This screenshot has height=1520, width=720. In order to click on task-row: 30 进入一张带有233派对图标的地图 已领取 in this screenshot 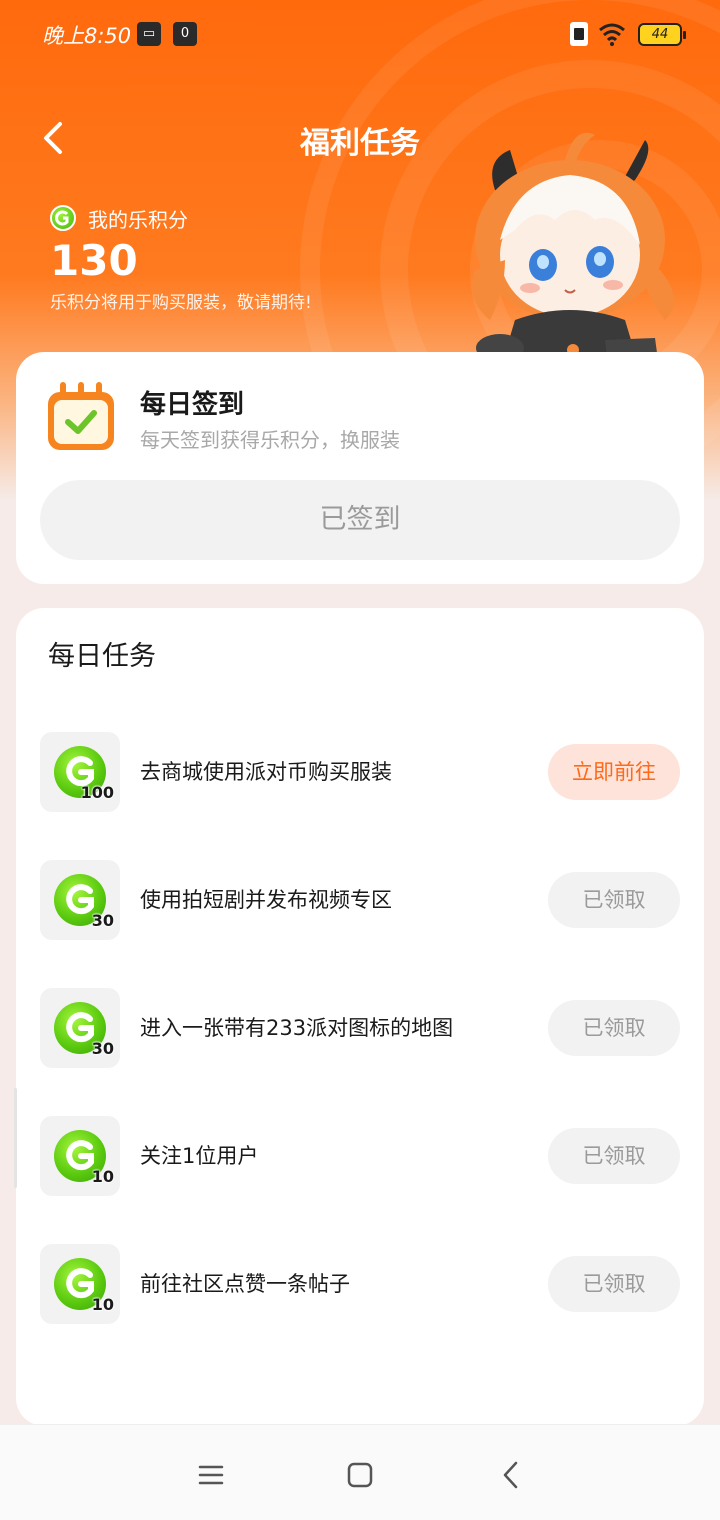, I will do `click(360, 1028)`.